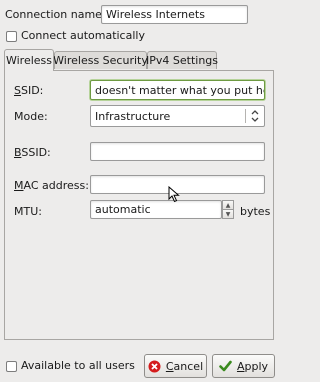  I want to click on connection-name-label: Connection name:, so click(55, 14).